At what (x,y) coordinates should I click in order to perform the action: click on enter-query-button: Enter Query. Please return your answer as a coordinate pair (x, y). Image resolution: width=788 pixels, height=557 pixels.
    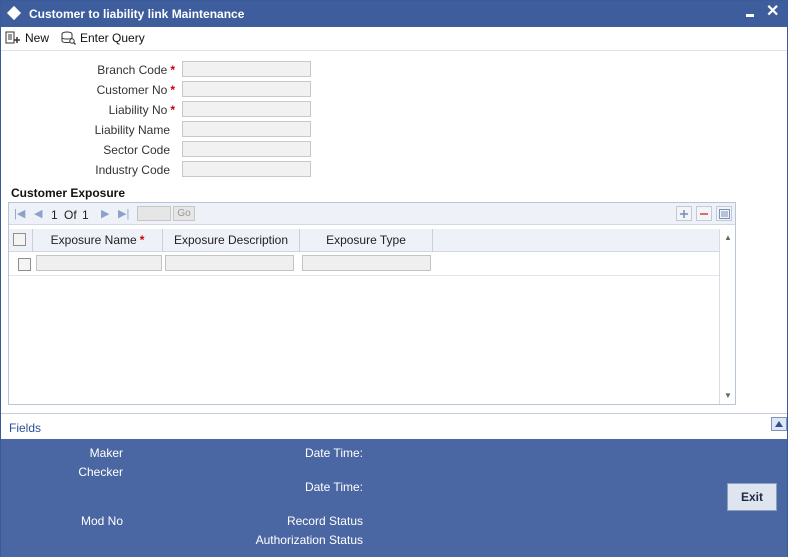
    Looking at the image, I should click on (102, 38).